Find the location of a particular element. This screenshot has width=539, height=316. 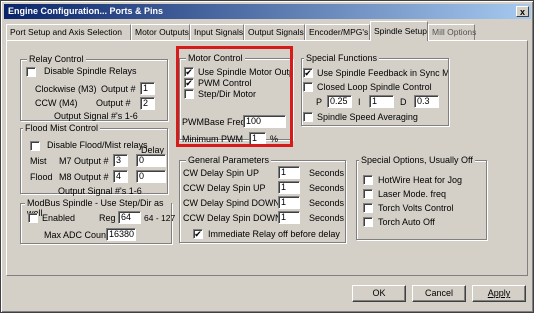

close-button: x is located at coordinates (522, 11).